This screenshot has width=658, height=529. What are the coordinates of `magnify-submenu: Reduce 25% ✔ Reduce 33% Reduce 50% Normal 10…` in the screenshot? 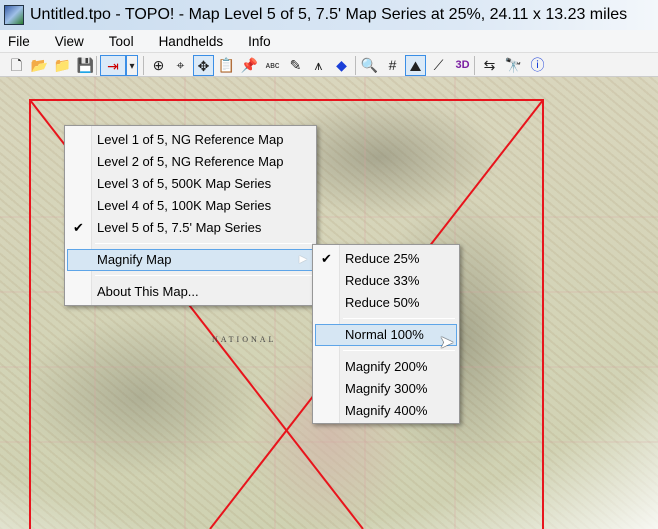 It's located at (386, 334).